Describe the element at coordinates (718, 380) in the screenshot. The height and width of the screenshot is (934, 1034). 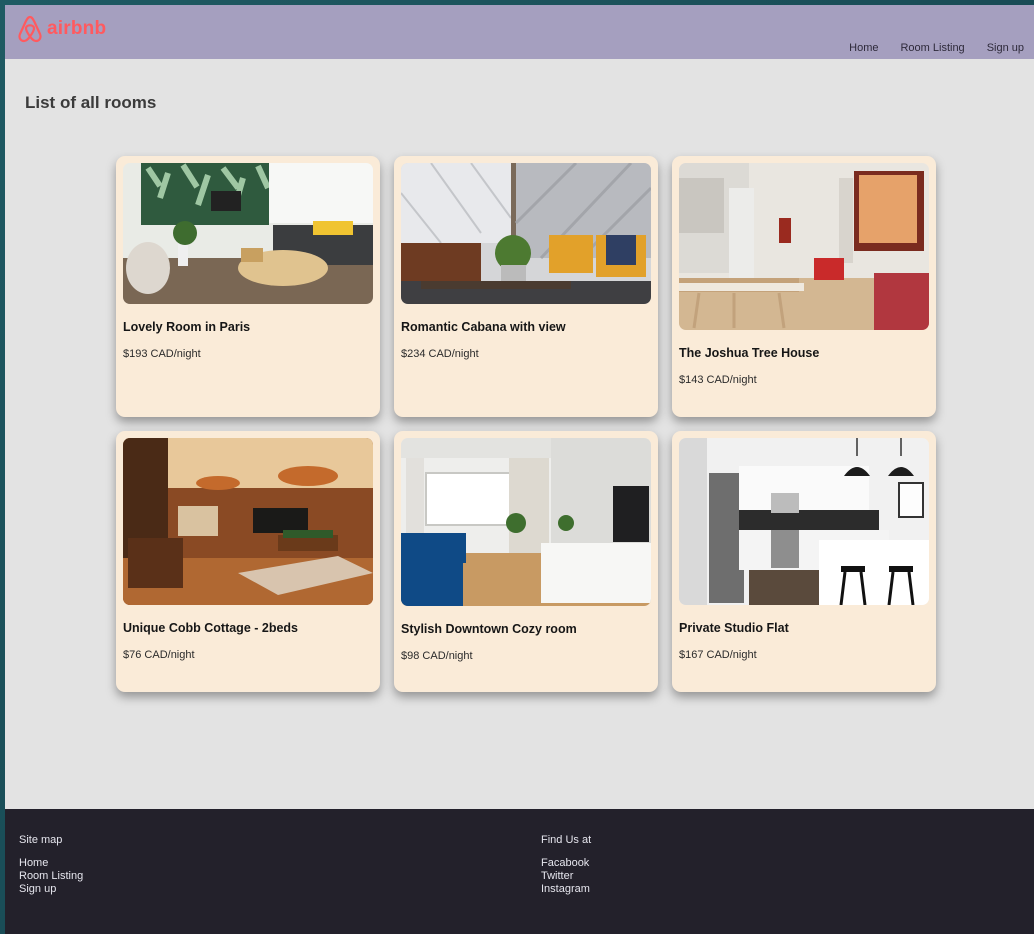
I see `room-price: $143 CAD/night` at that location.